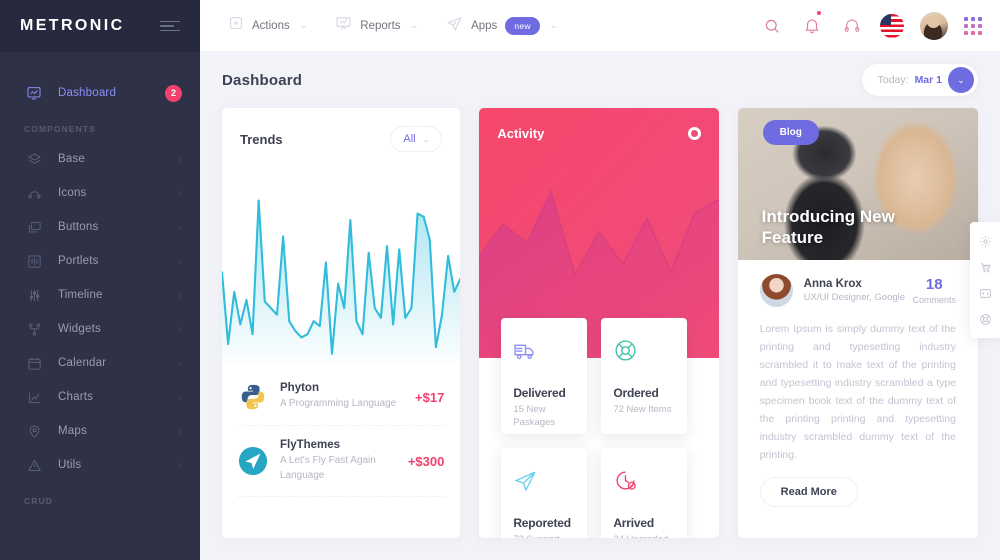 Image resolution: width=1000 pixels, height=560 pixels. I want to click on sidebar-badge-dashboard: 2, so click(173, 93).